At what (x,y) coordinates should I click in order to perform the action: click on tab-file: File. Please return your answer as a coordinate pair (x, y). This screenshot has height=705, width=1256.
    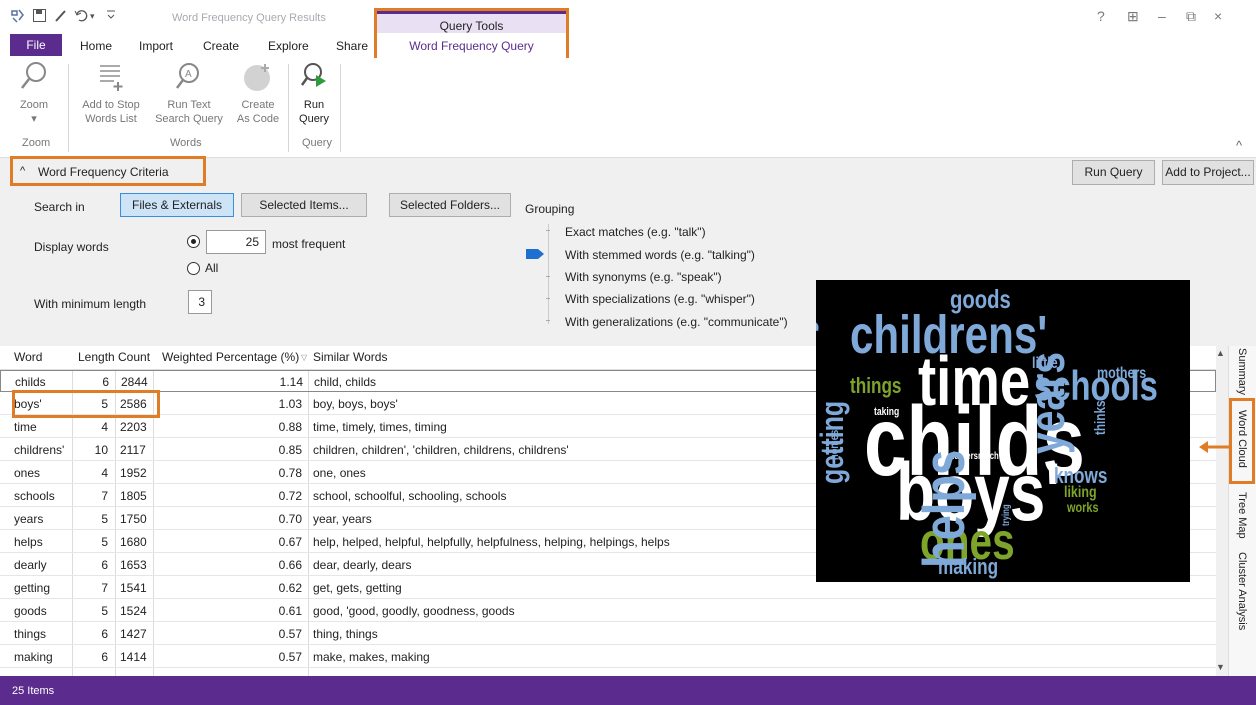
    Looking at the image, I should click on (36, 45).